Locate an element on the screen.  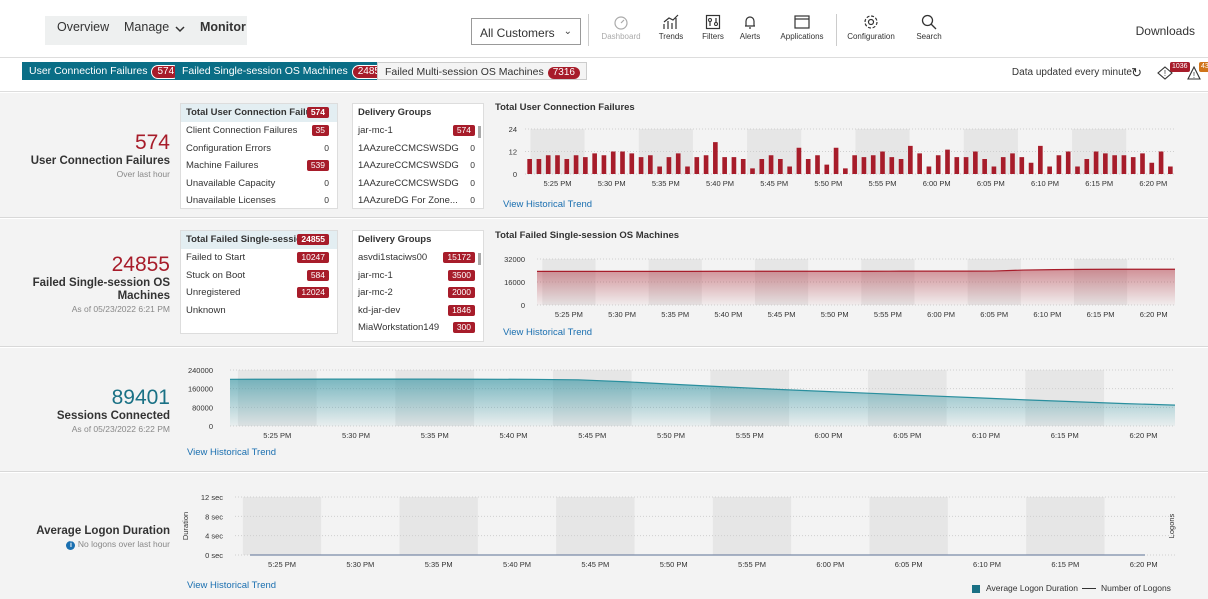
x-tick-label: 6:20 PM is located at coordinates (1144, 564).